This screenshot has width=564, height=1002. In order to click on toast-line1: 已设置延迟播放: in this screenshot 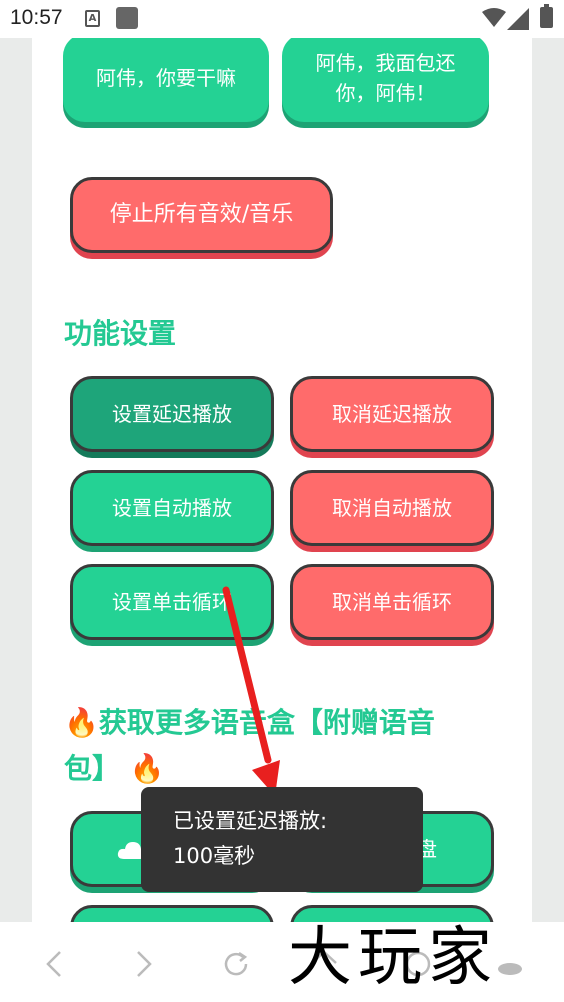, I will do `click(250, 821)`.